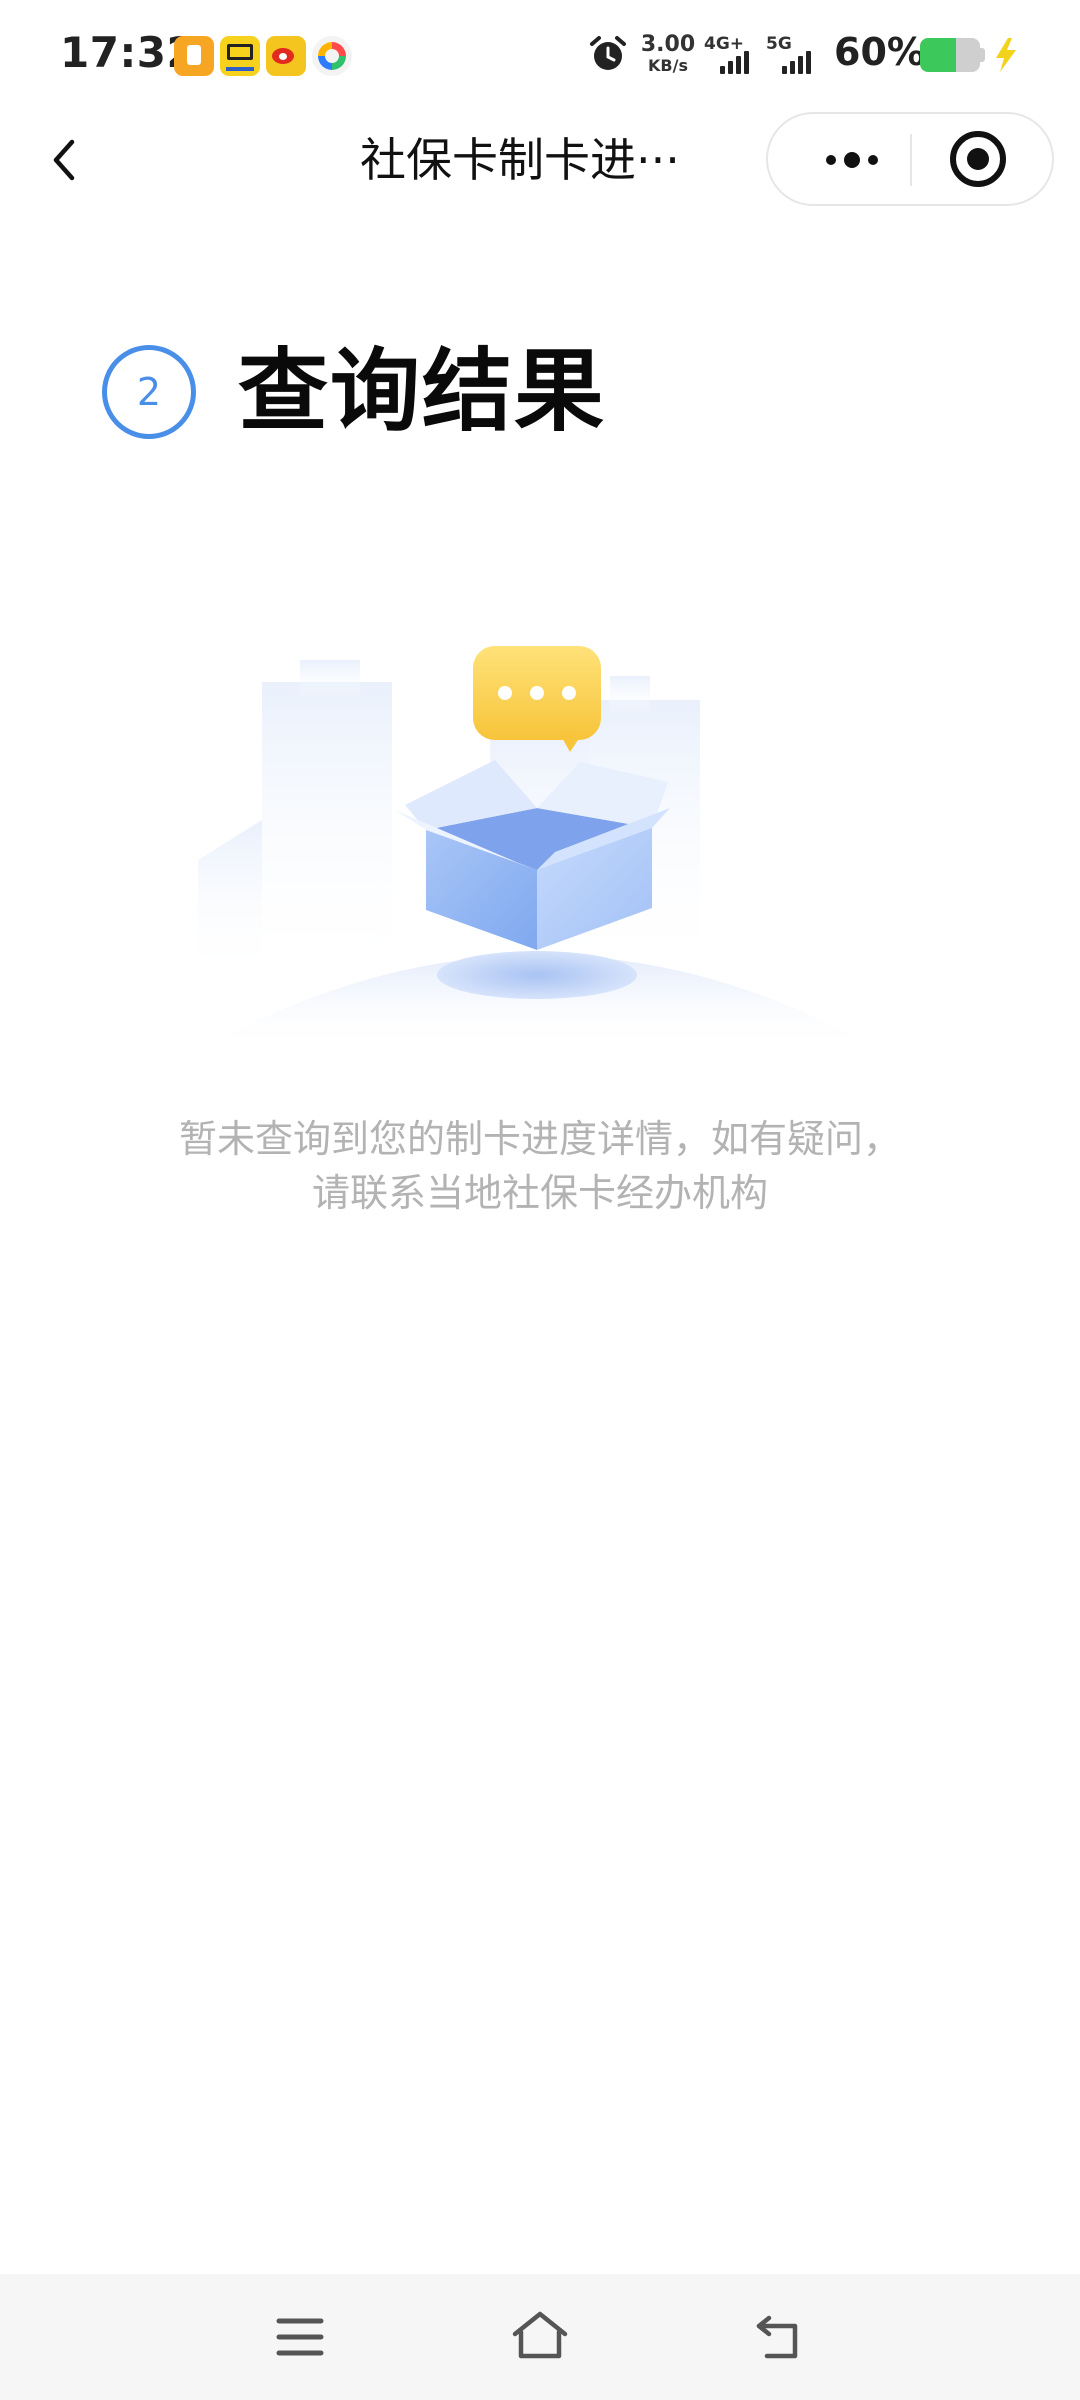 The image size is (1080, 2400). What do you see at coordinates (66, 160) in the screenshot?
I see `chevron-left-icon` at bounding box center [66, 160].